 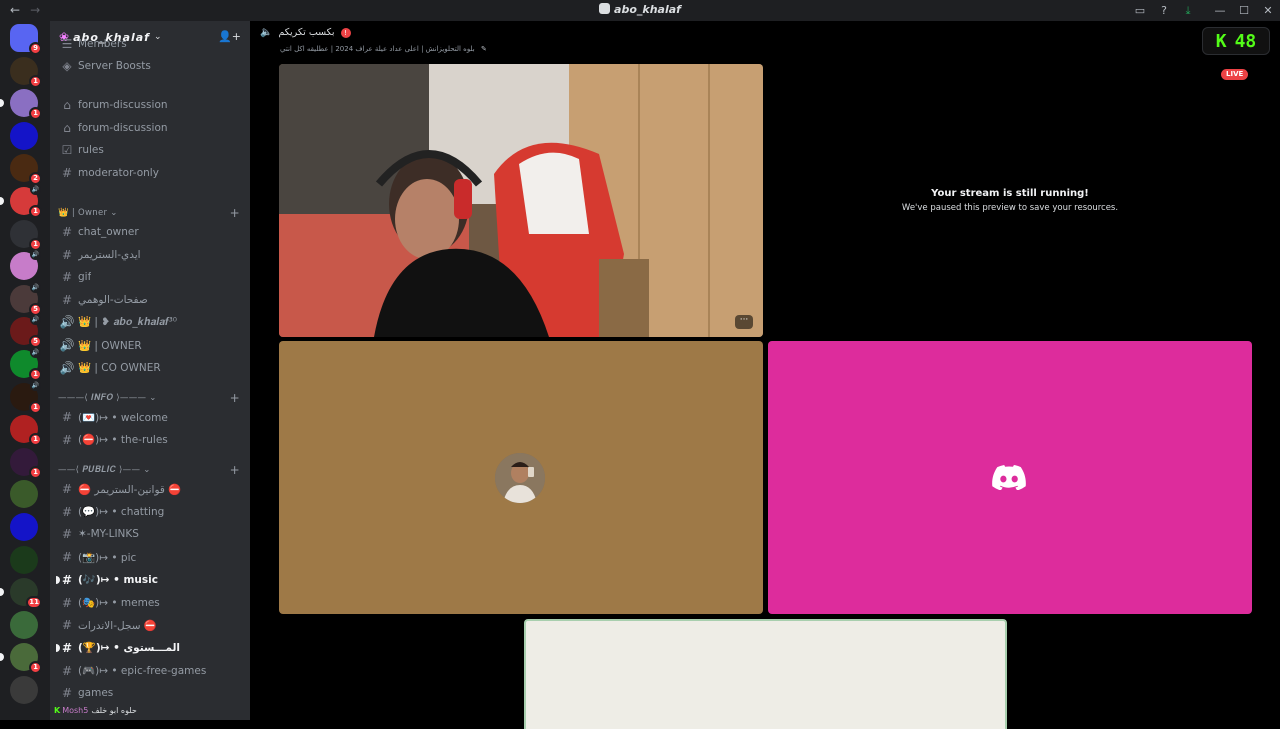 I want to click on channel-label: صفحات-الوهمي, so click(x=113, y=299).